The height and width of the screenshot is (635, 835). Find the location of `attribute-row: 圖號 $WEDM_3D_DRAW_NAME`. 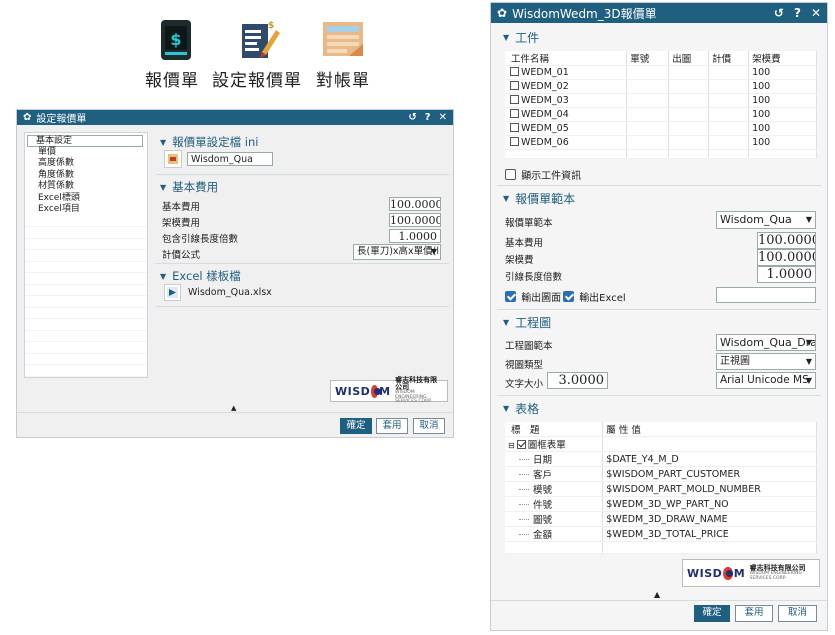

attribute-row: 圖號 $WEDM_3D_DRAW_NAME is located at coordinates (661, 519).